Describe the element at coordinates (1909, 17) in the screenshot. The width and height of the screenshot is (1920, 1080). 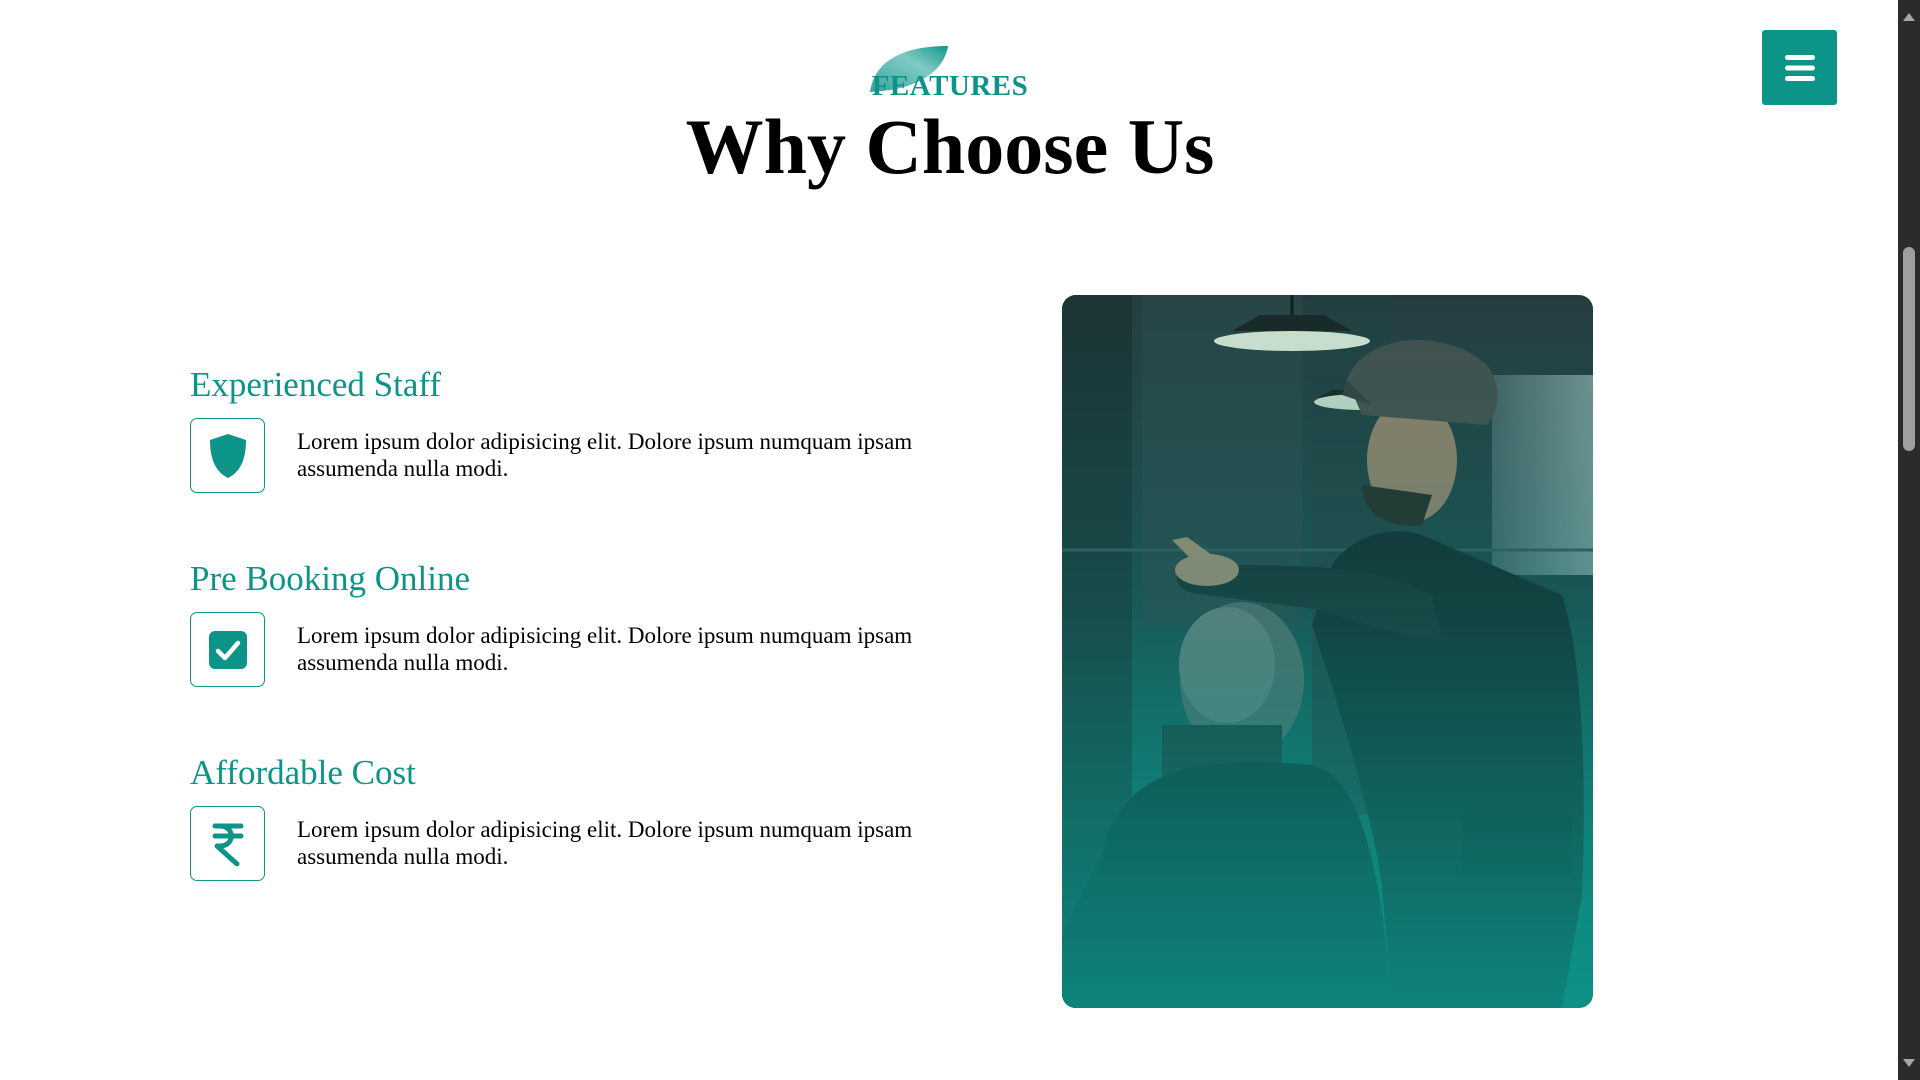
I see `scroll-up-arrow-icon` at that location.